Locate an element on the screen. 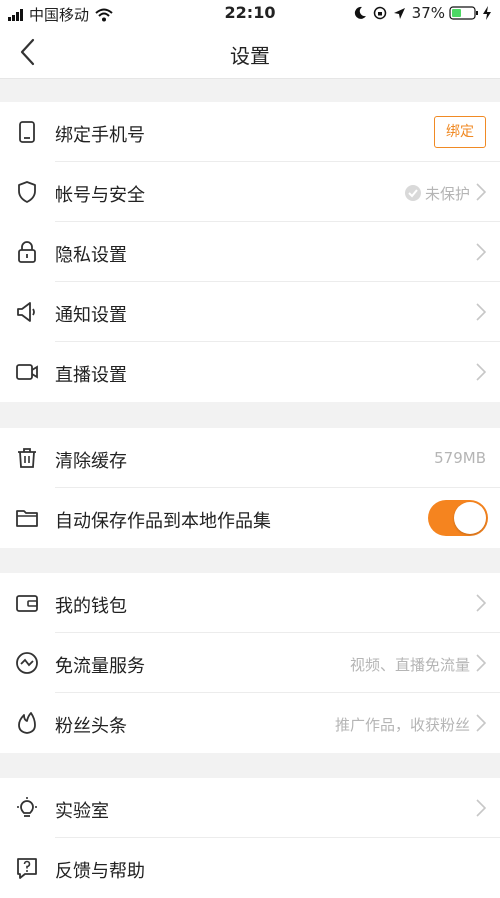 This screenshot has width=500, height=898. auto-save-label: 自动保存作品到本地作品集 is located at coordinates (163, 521).